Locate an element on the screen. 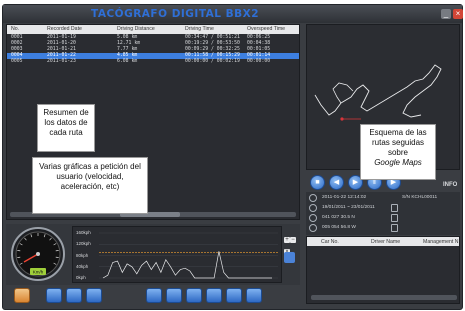 This screenshot has width=465, height=311. eject-button is located at coordinates (74, 295).